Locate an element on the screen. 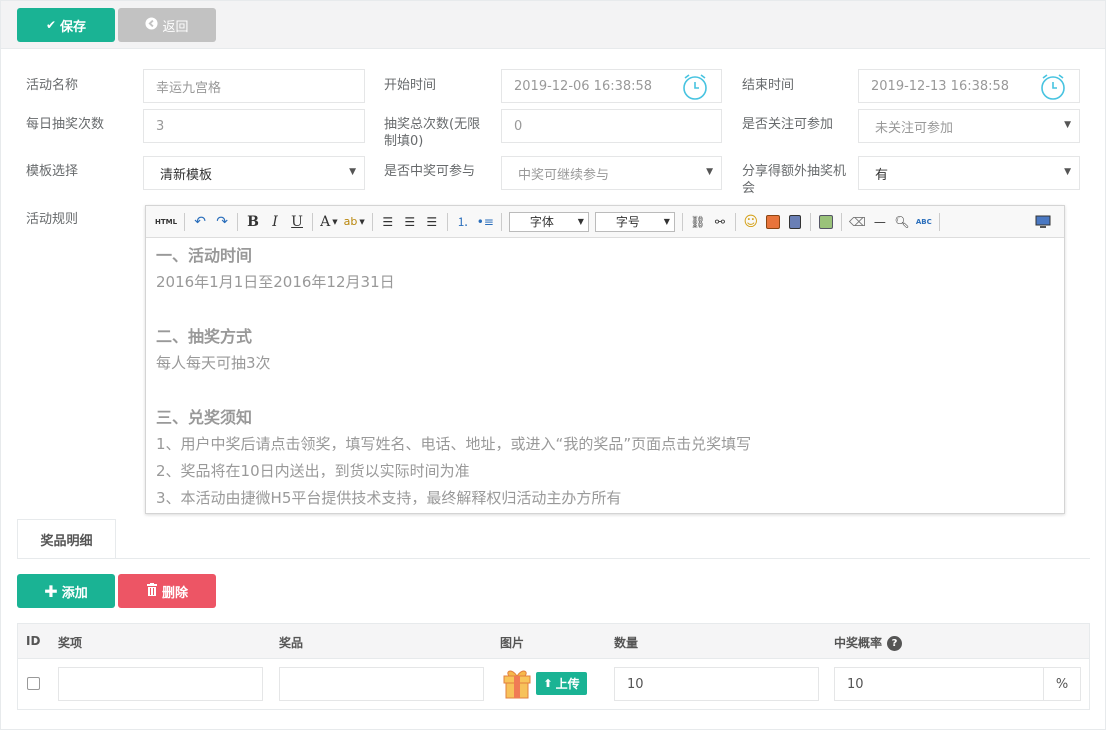 The image size is (1109, 733). highlight-icon: ab ▼ is located at coordinates (354, 222).